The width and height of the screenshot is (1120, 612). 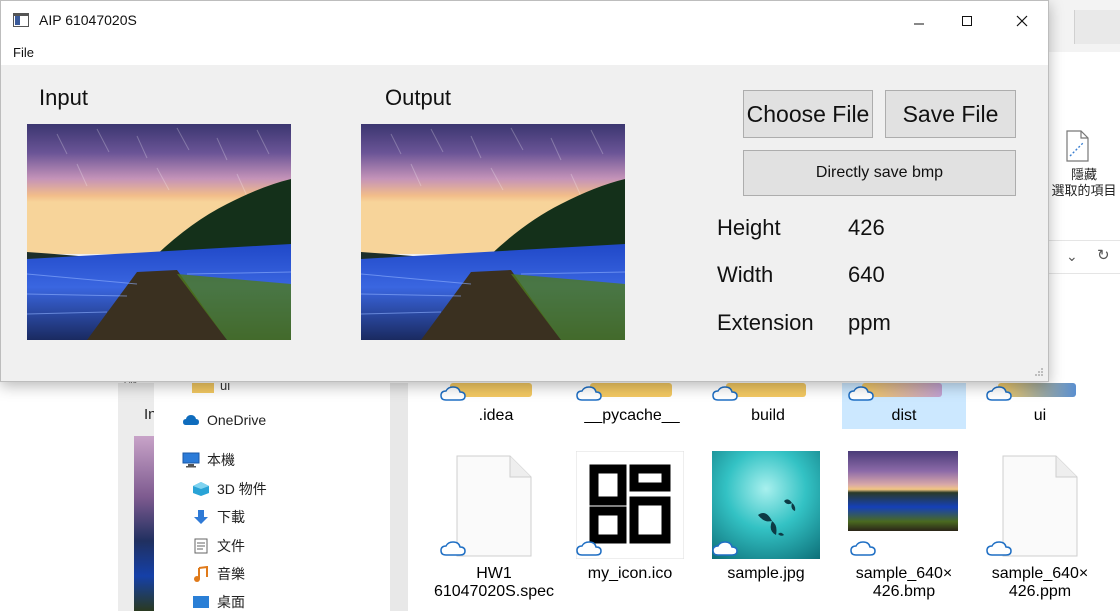 What do you see at coordinates (1077, 146) in the screenshot?
I see `hide-selected-items-icon` at bounding box center [1077, 146].